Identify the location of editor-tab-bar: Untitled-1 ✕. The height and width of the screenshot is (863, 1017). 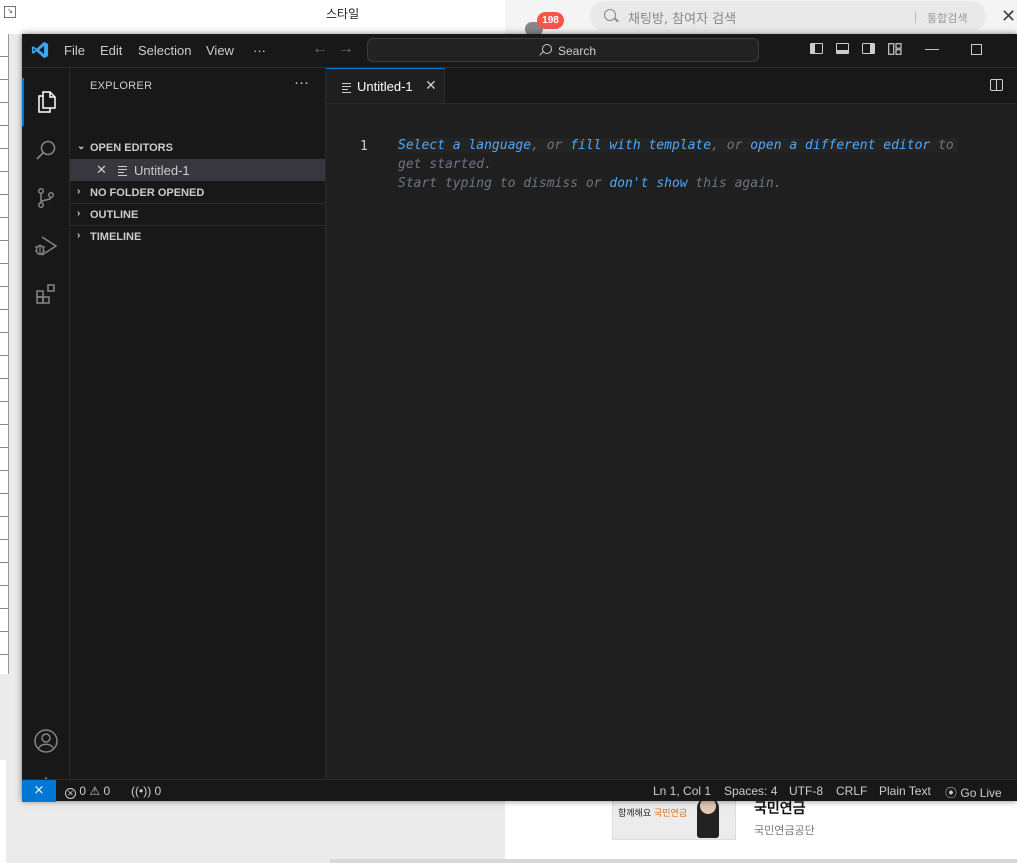
(671, 86).